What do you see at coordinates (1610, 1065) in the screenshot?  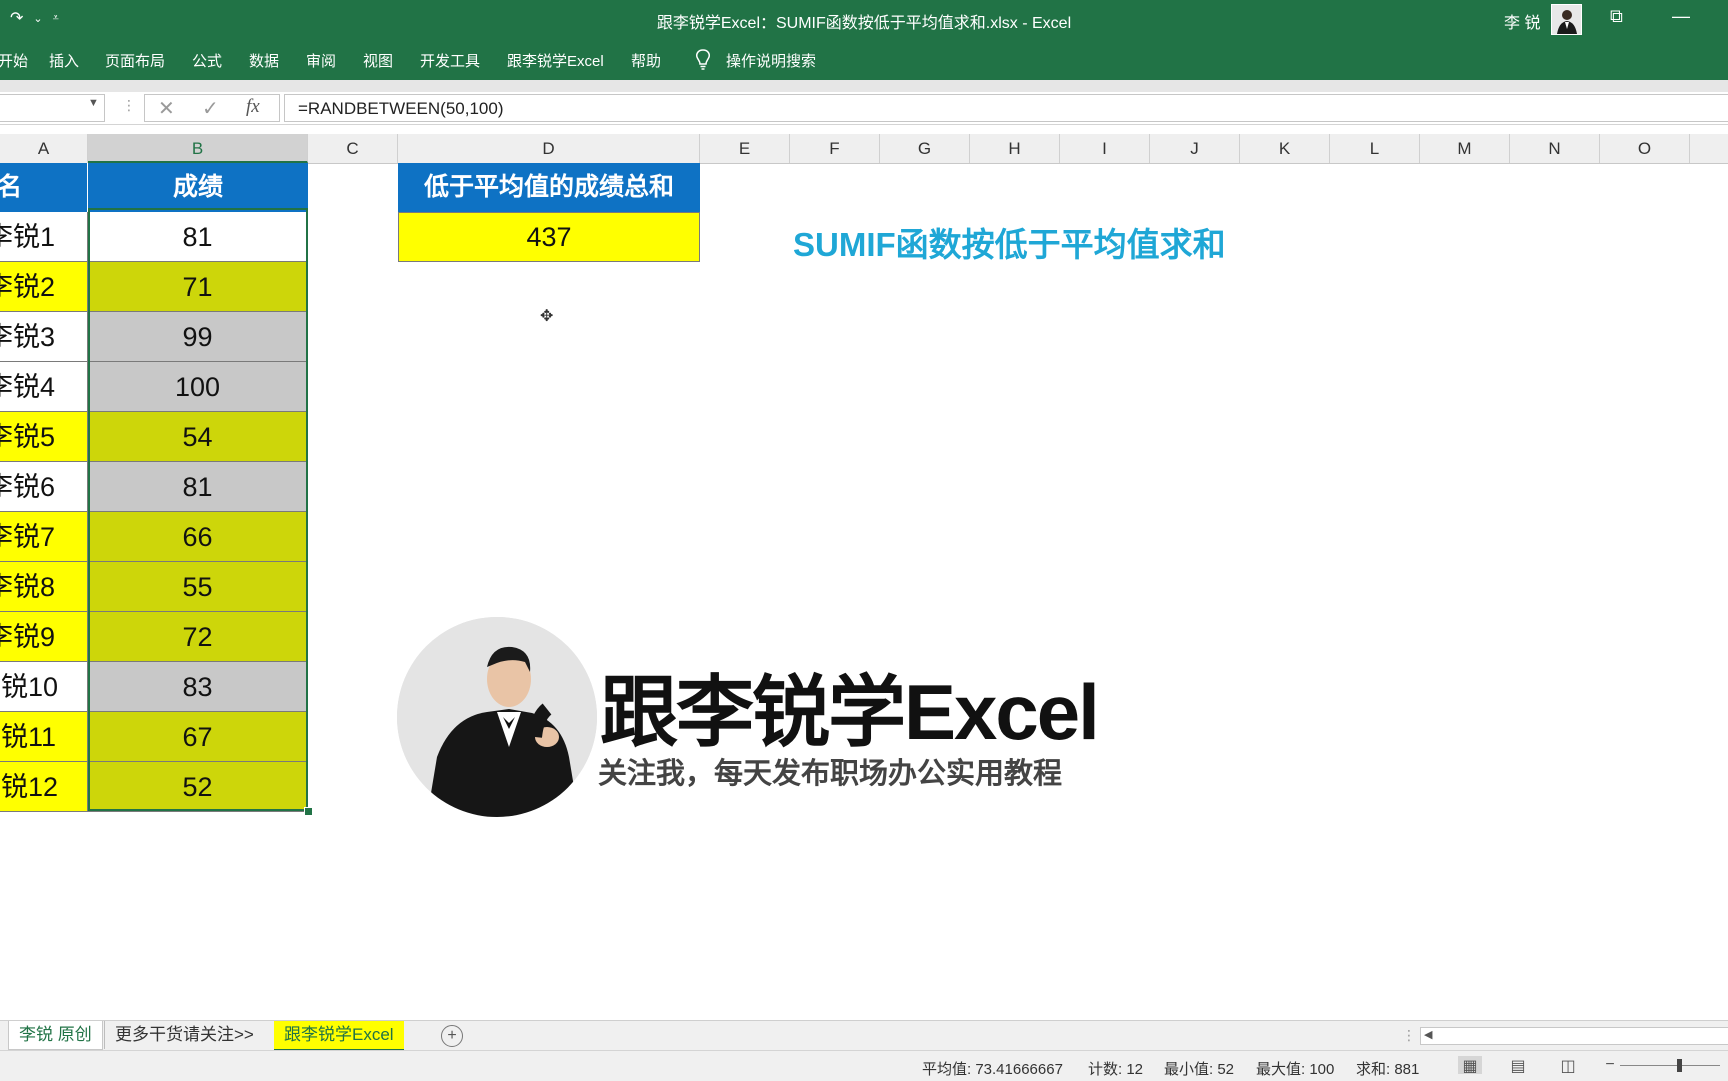 I see `zoom-out-icon: −` at bounding box center [1610, 1065].